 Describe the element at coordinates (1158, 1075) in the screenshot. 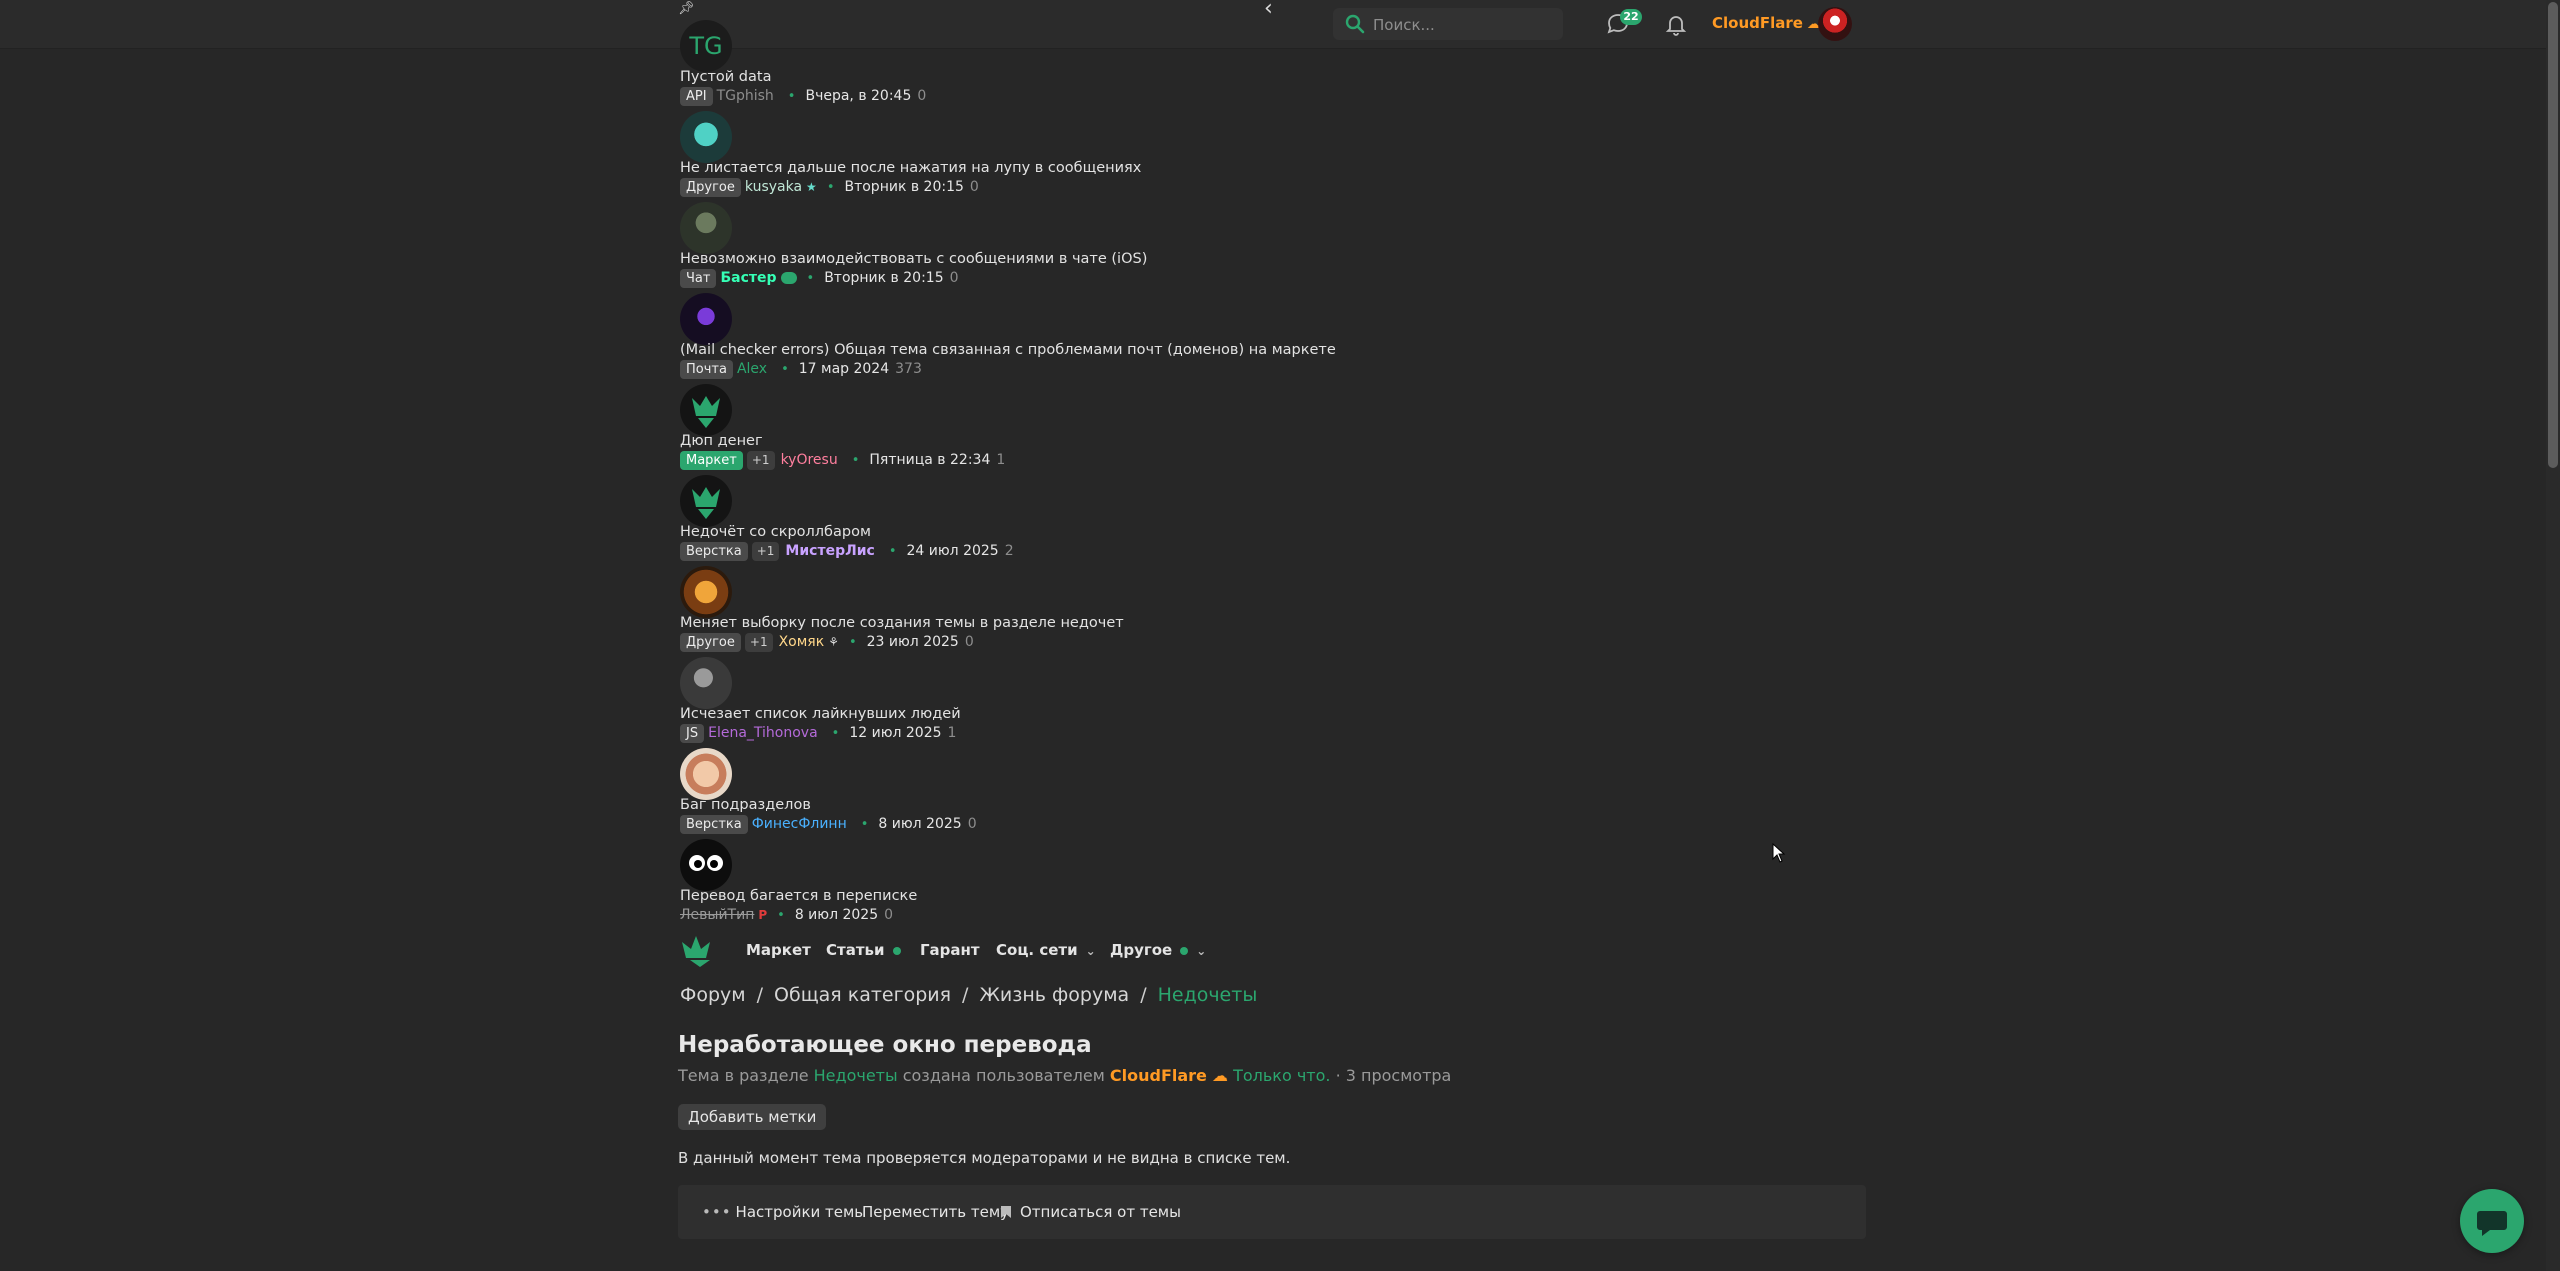

I see `topic-author: CloudFlare` at that location.